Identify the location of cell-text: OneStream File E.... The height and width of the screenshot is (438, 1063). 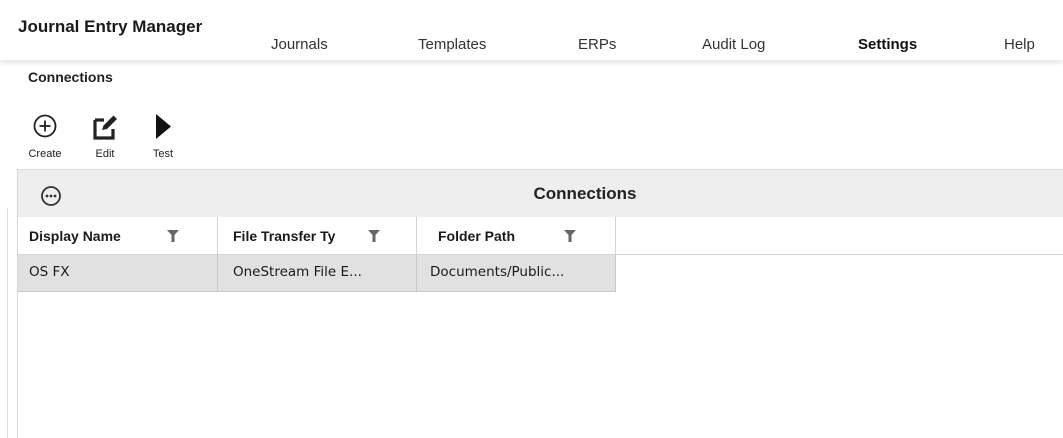
(297, 272).